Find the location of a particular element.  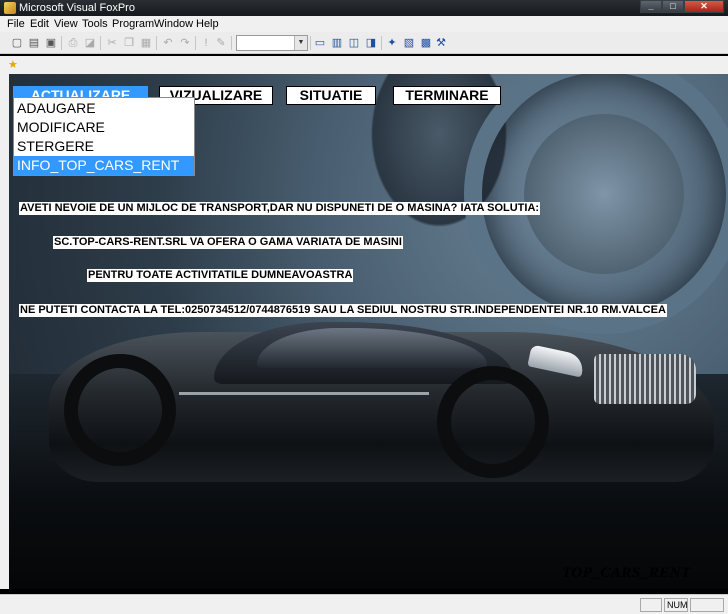

tools-icon: ⚒ is located at coordinates (441, 43).